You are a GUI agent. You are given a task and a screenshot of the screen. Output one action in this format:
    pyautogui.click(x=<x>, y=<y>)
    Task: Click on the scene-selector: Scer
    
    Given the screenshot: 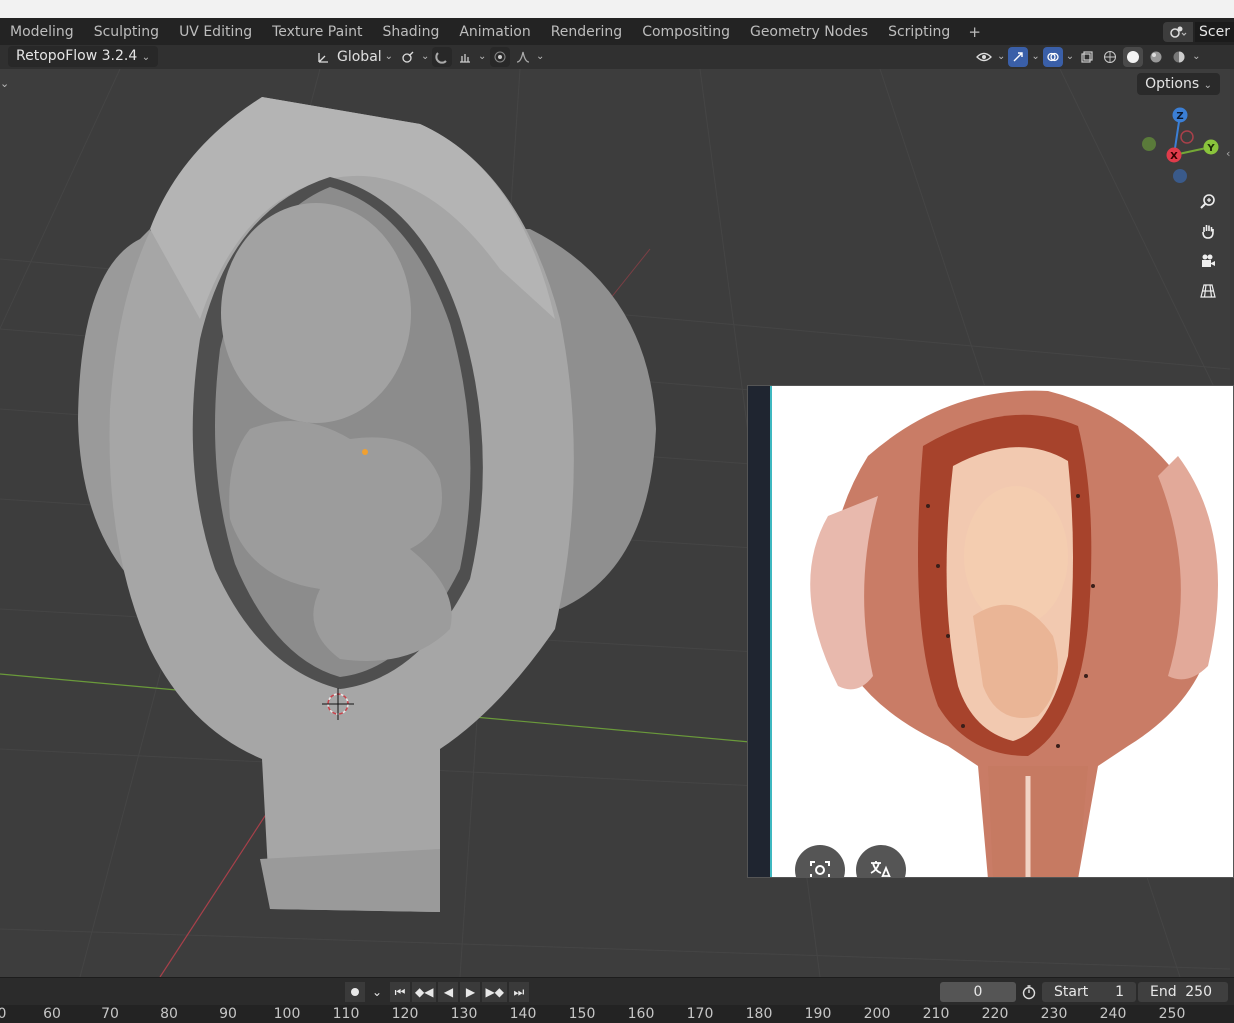 What is the action you would take?
    pyautogui.click(x=1198, y=31)
    